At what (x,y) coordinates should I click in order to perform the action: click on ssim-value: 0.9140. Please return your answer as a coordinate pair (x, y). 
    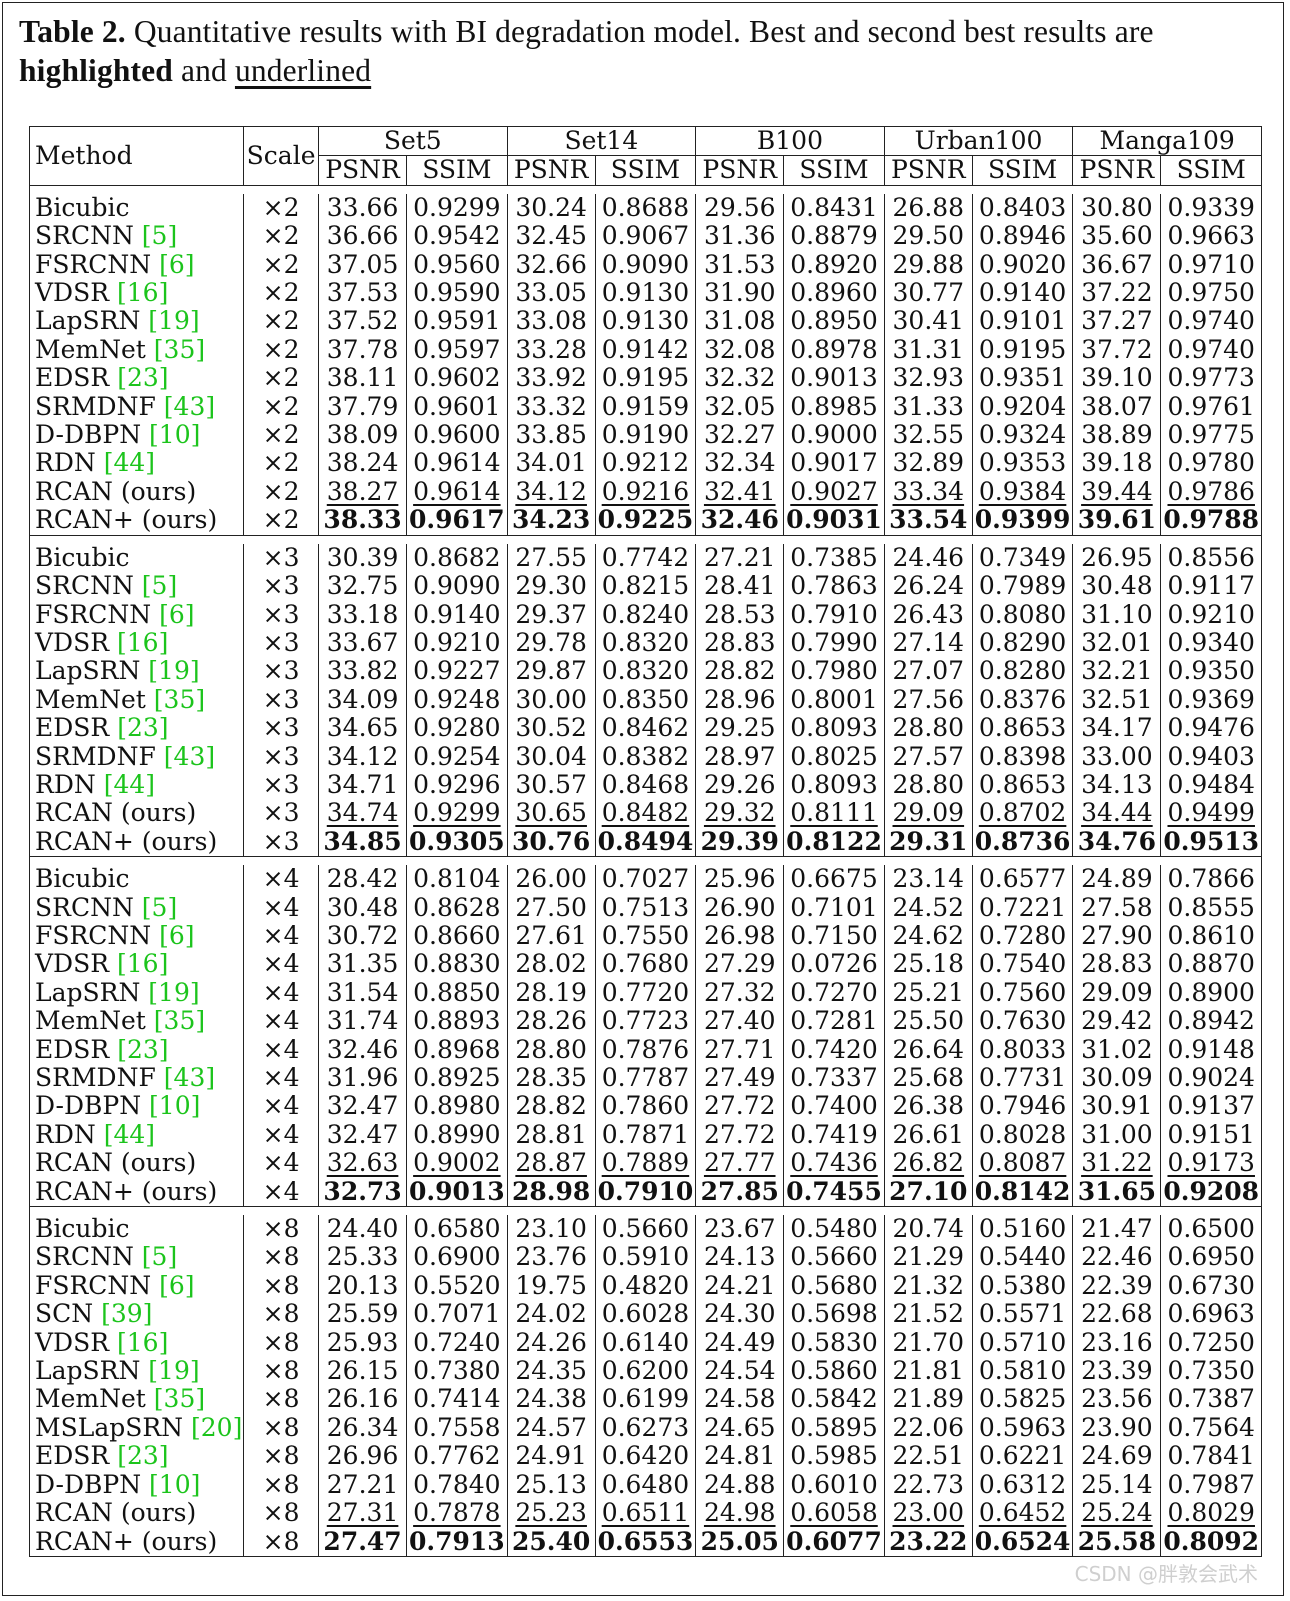
    Looking at the image, I should click on (457, 614).